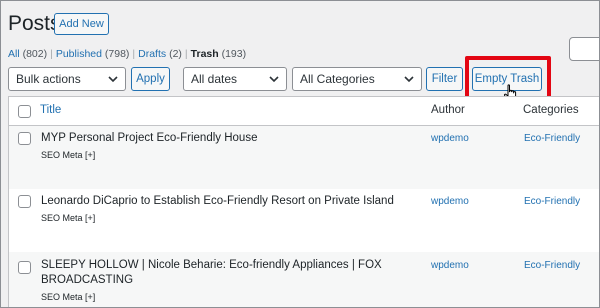 The image size is (600, 308). I want to click on search-input, so click(584, 49).